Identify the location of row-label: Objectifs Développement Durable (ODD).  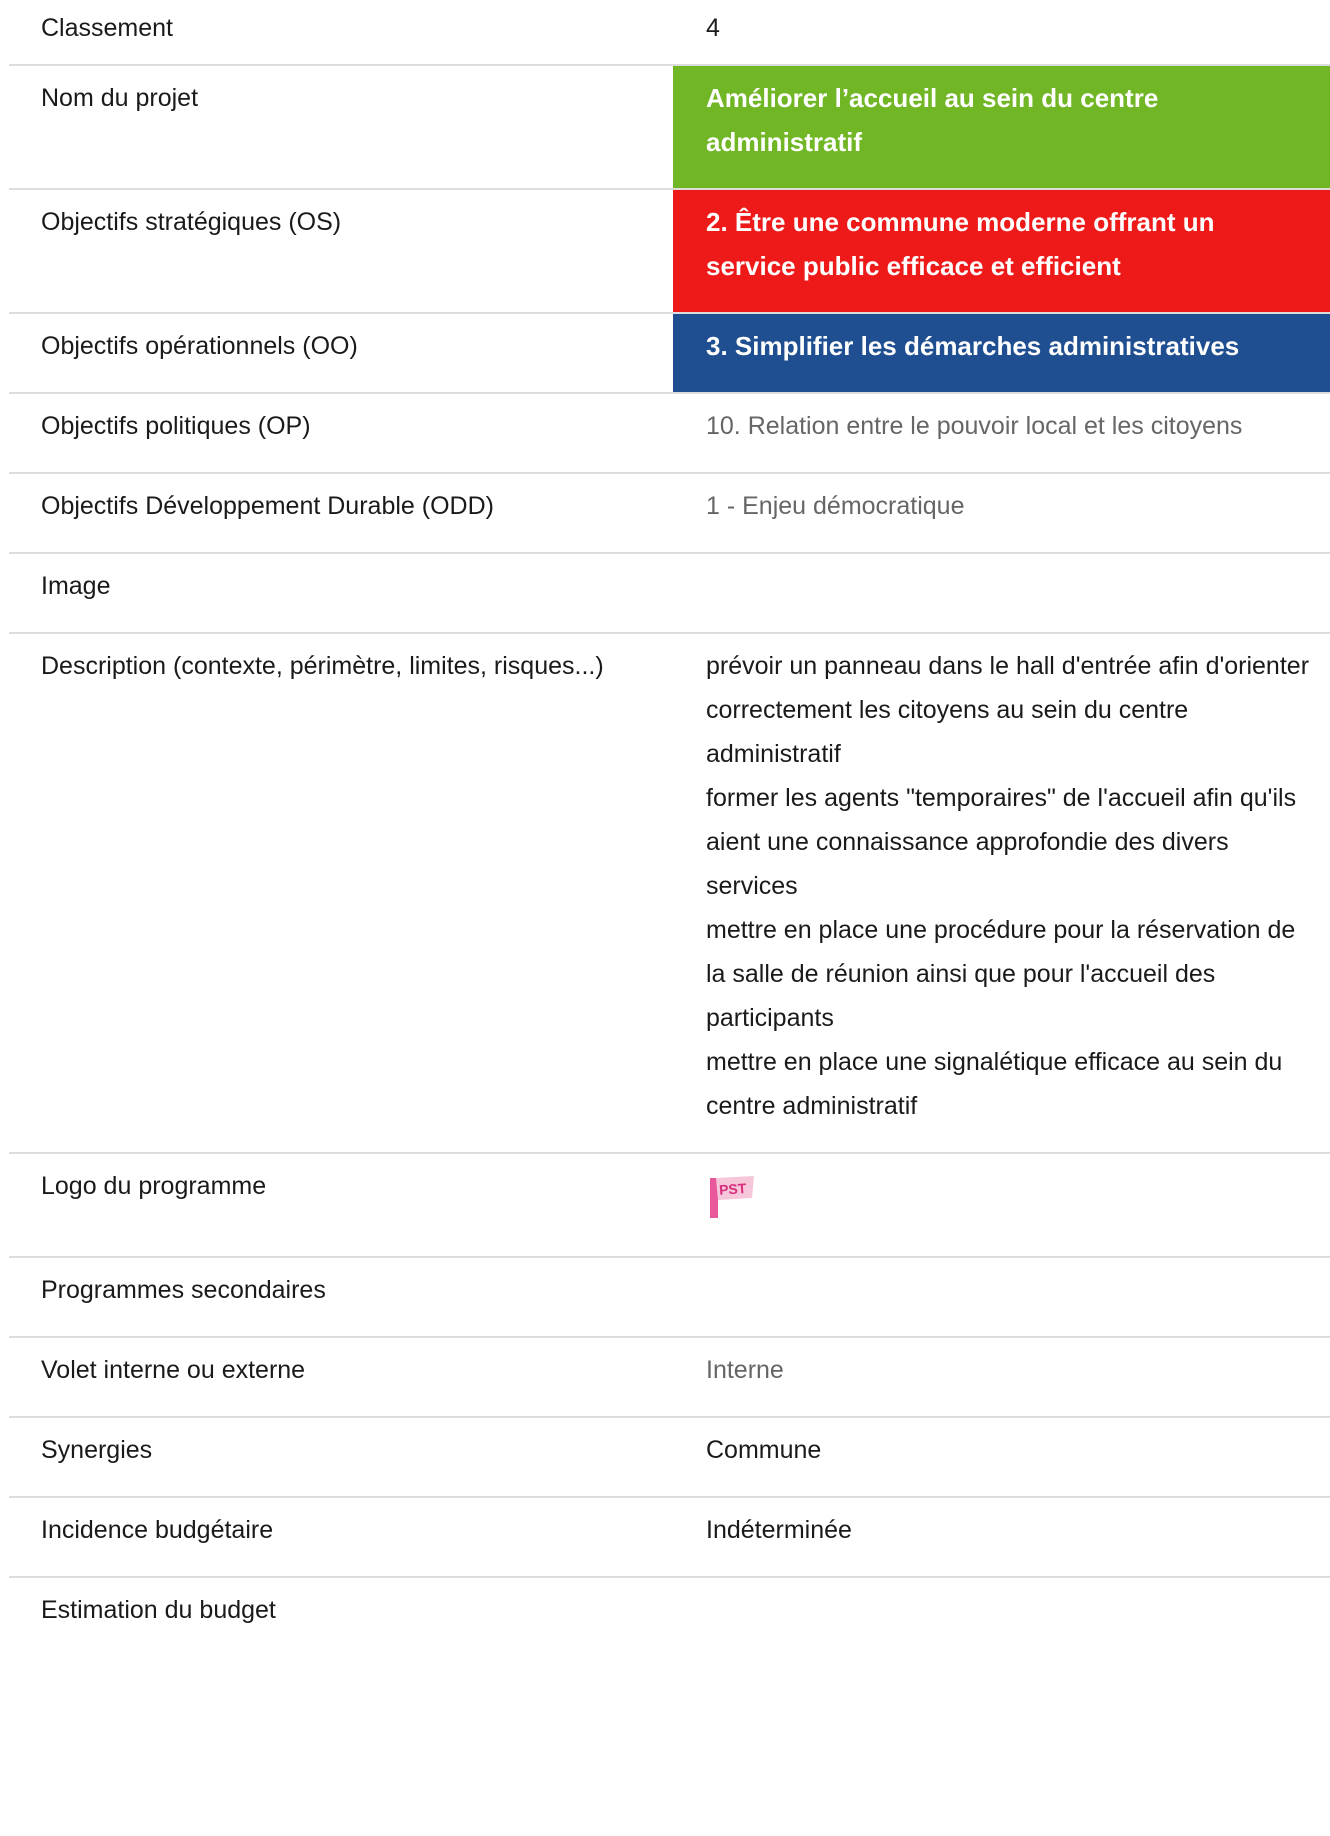
(267, 506).